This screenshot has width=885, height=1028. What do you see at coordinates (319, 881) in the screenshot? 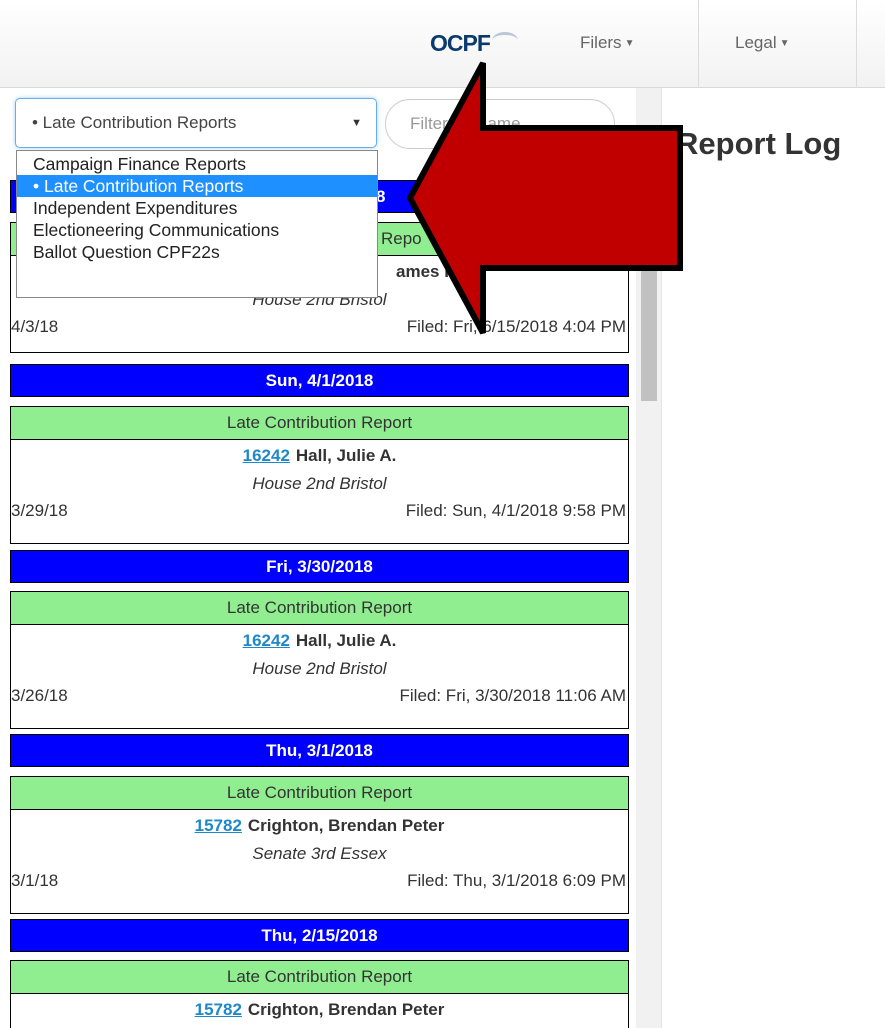
I see `report-footer: 3/1/18 Filed: Thu, 3/1/2018 6:09 PM` at bounding box center [319, 881].